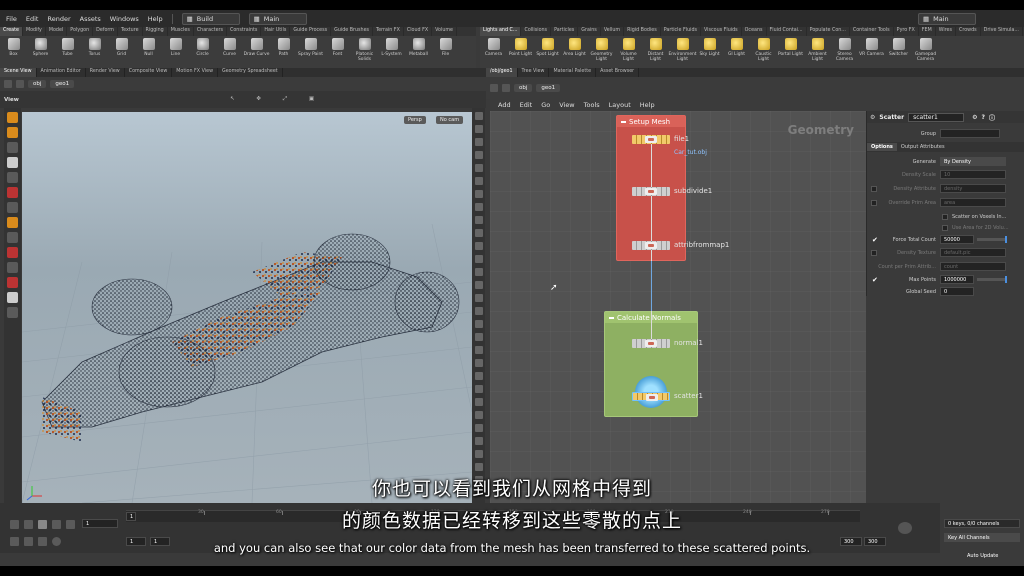 The width and height of the screenshot is (1024, 576). What do you see at coordinates (957, 291) in the screenshot?
I see `global-seed-field: 0` at bounding box center [957, 291].